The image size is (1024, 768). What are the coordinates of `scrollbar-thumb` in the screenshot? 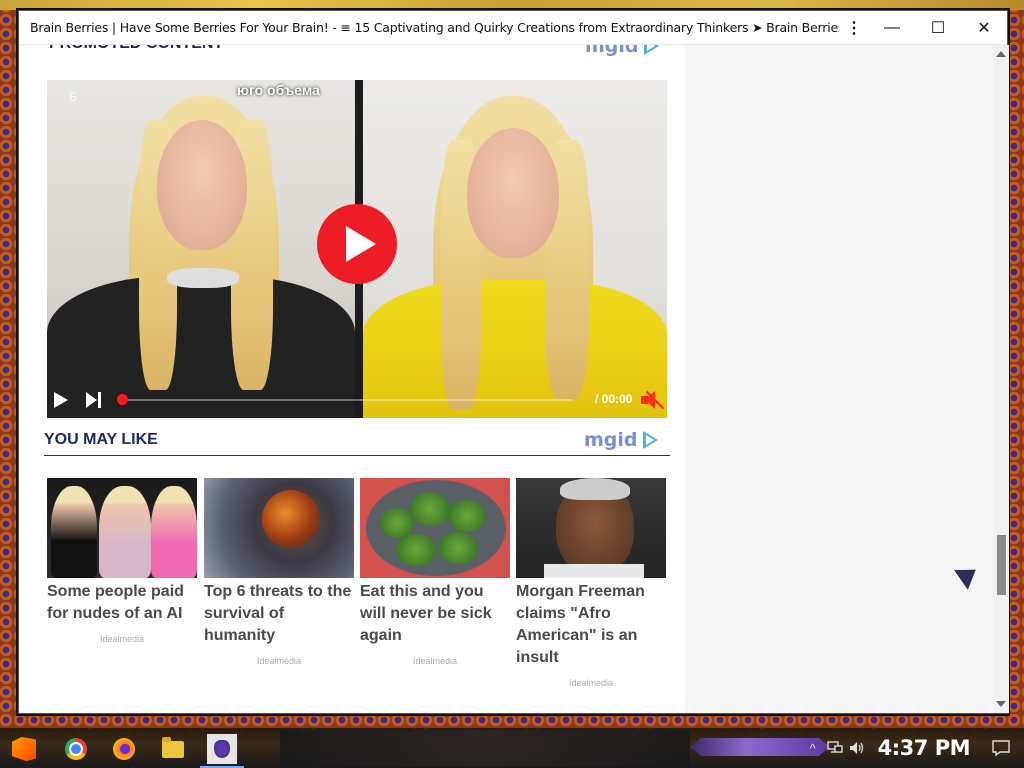 It's located at (1001, 565).